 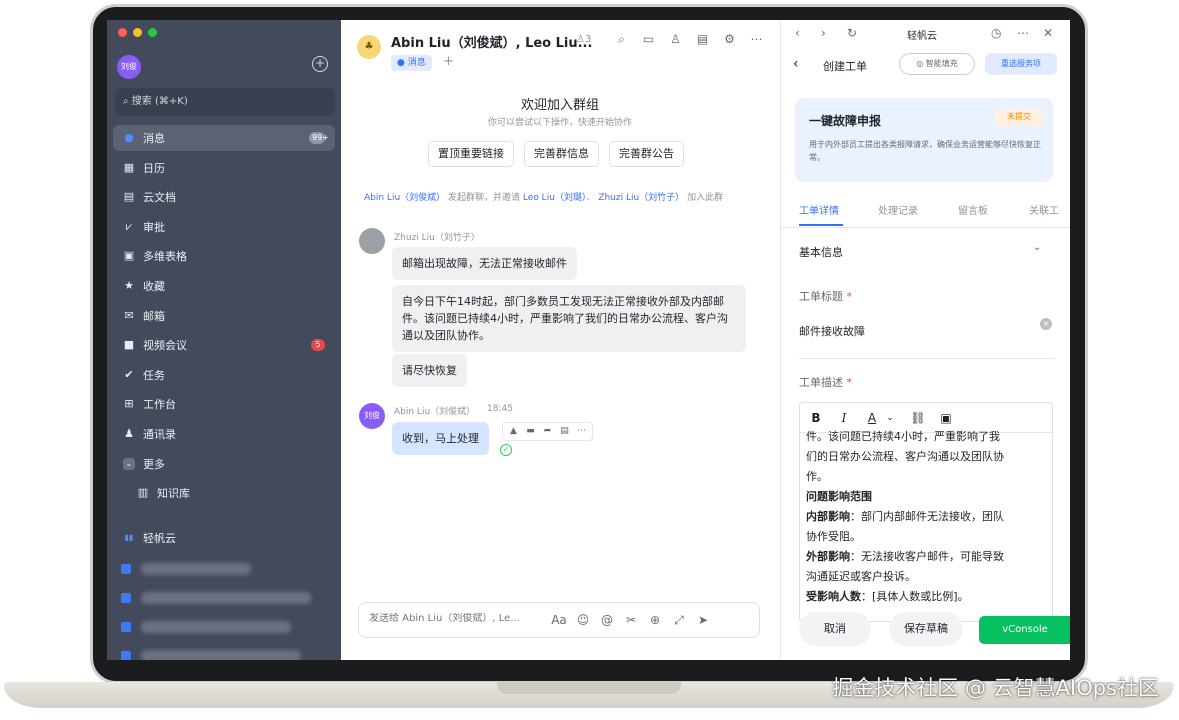 What do you see at coordinates (1044, 209) in the screenshot?
I see `tab-related: 关联工` at bounding box center [1044, 209].